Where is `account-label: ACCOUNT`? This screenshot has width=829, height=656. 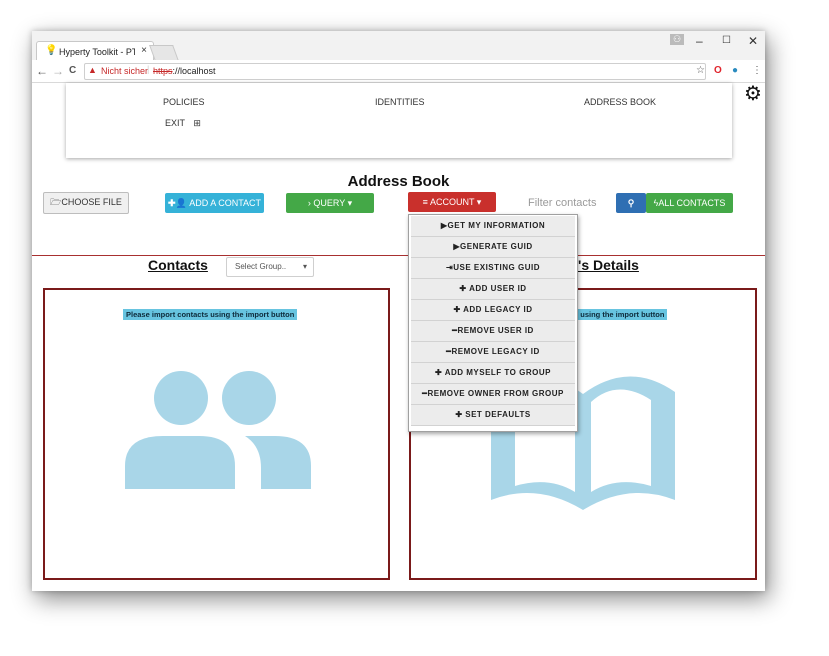 account-label: ACCOUNT is located at coordinates (452, 202).